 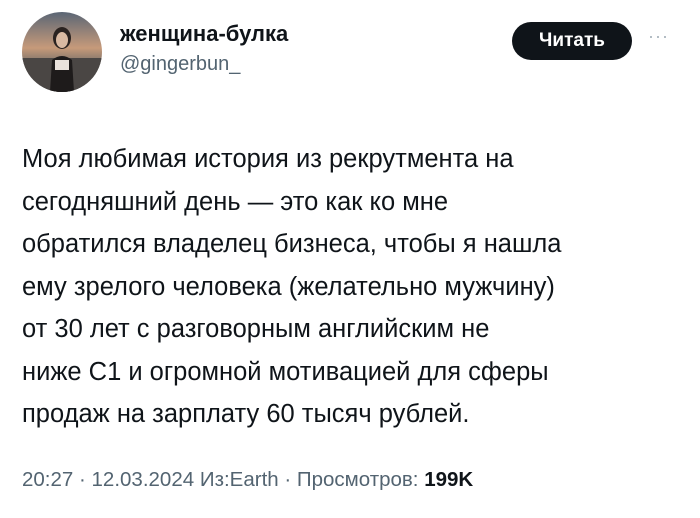 I want to click on avatar-image, so click(x=62, y=52).